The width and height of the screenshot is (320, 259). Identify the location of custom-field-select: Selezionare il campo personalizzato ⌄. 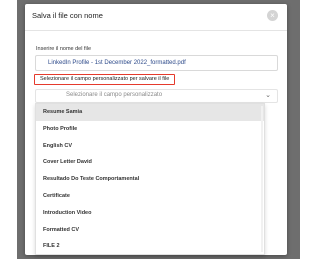
(156, 96).